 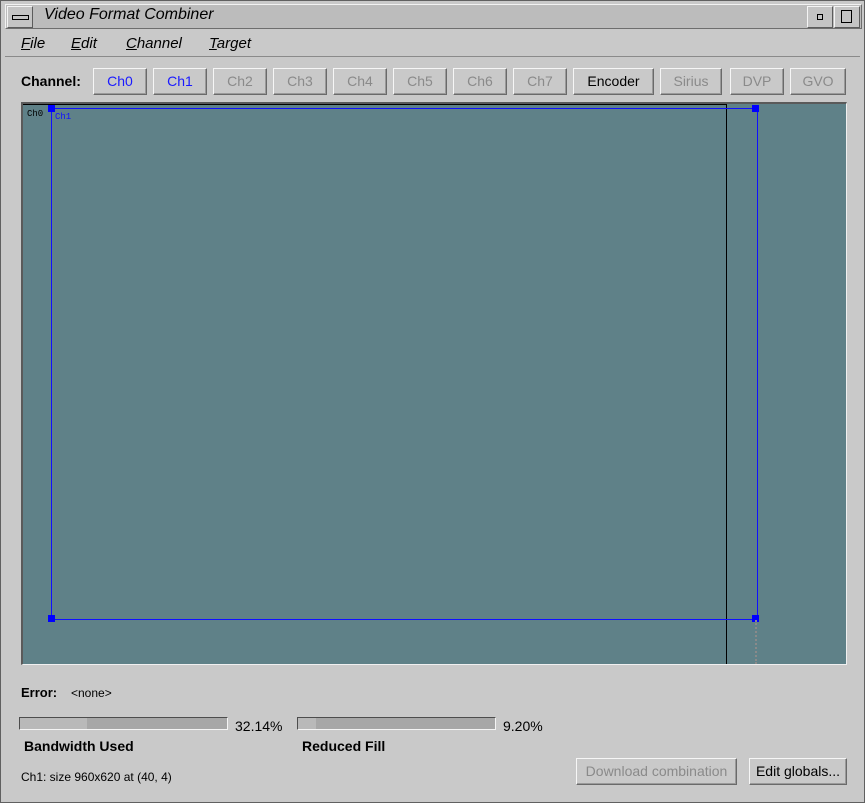 What do you see at coordinates (259, 726) in the screenshot?
I see `bandwidth-percent: 32.14%` at bounding box center [259, 726].